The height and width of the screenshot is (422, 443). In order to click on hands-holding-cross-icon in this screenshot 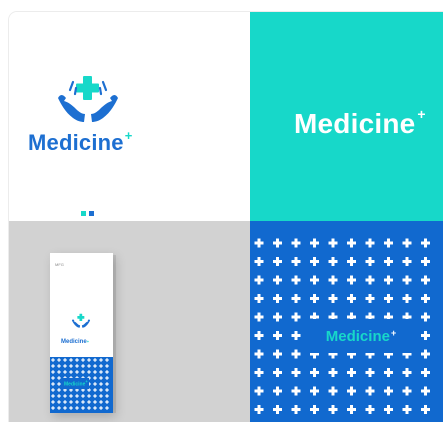, I will do `click(88, 99)`.